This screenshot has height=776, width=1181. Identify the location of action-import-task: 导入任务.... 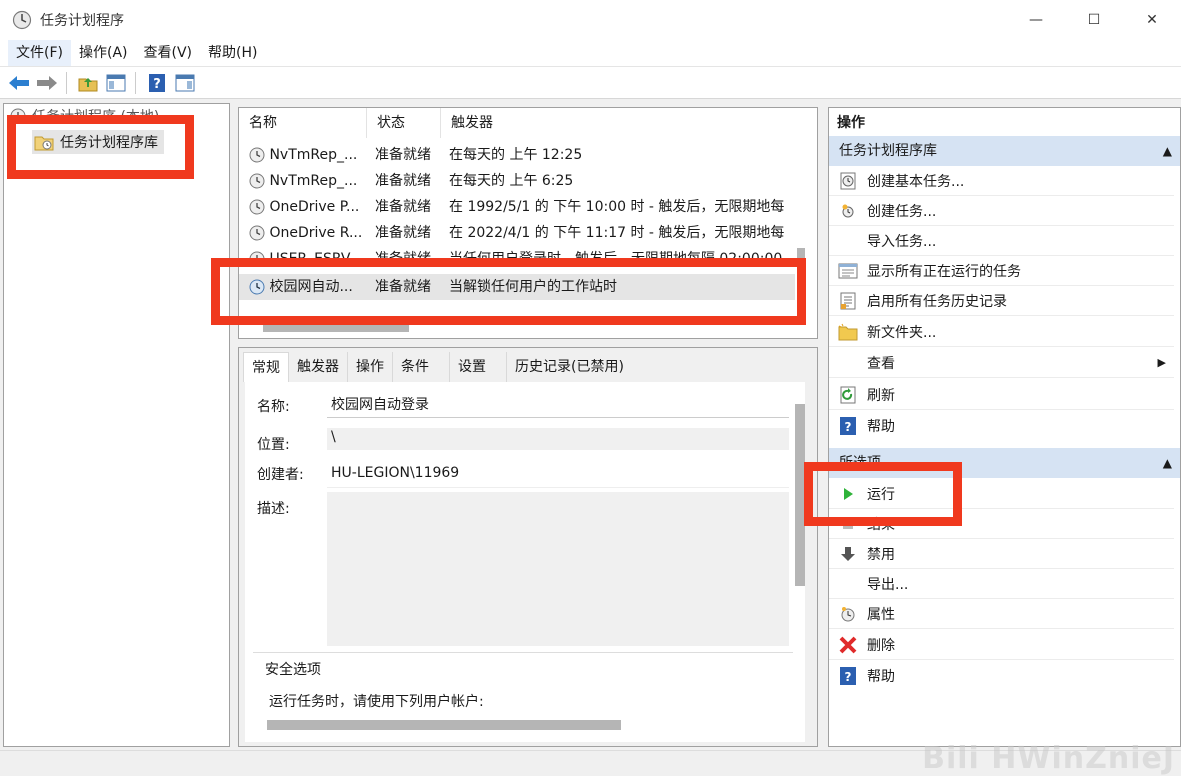
(1001, 241).